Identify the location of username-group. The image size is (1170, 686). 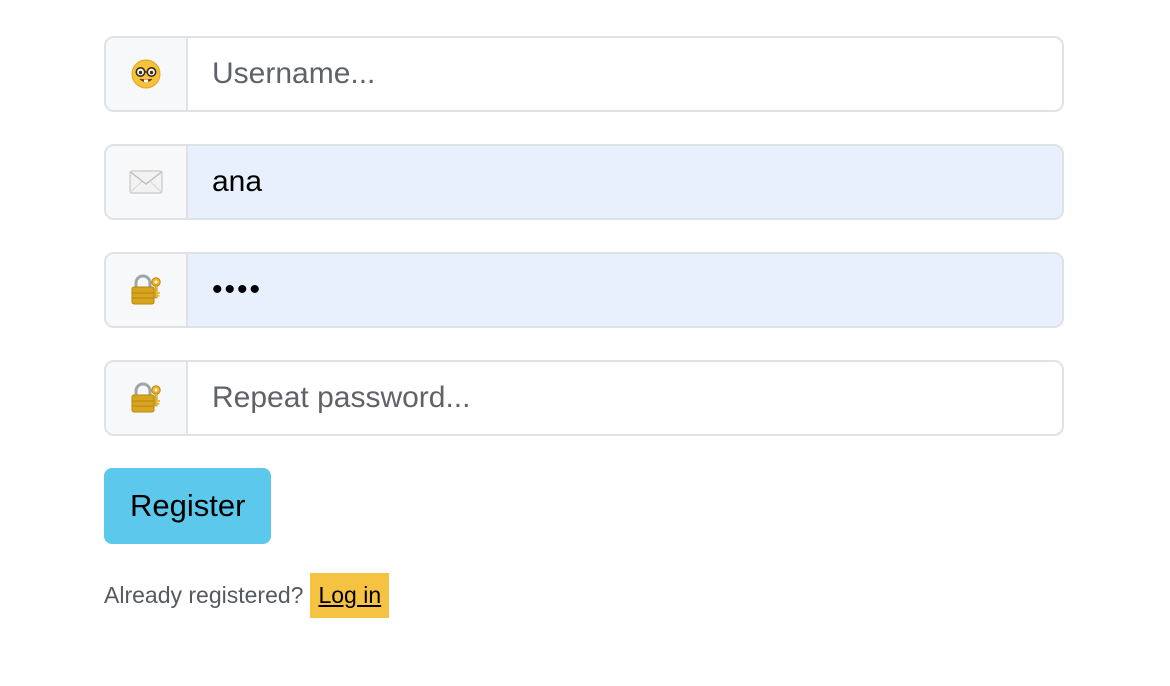
(584, 74).